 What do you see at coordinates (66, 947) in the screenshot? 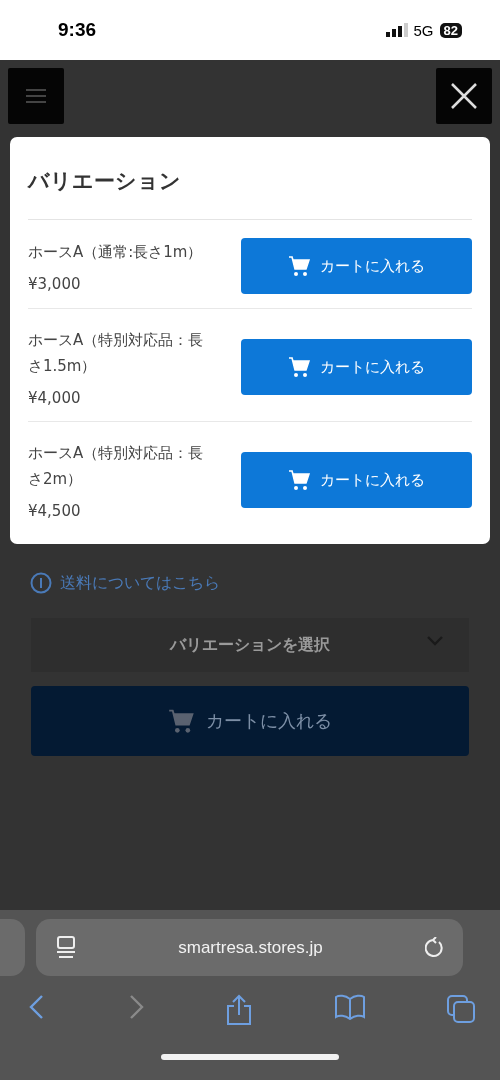
I see `page-menu-icon` at bounding box center [66, 947].